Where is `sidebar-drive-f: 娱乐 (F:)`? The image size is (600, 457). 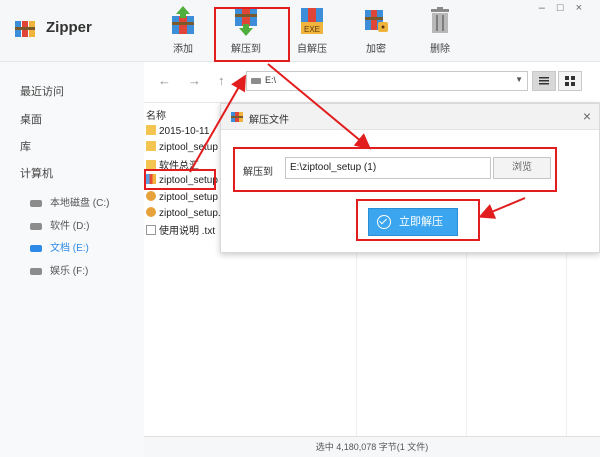
sidebar-drive-f: 娱乐 (F:) is located at coordinates (59, 269).